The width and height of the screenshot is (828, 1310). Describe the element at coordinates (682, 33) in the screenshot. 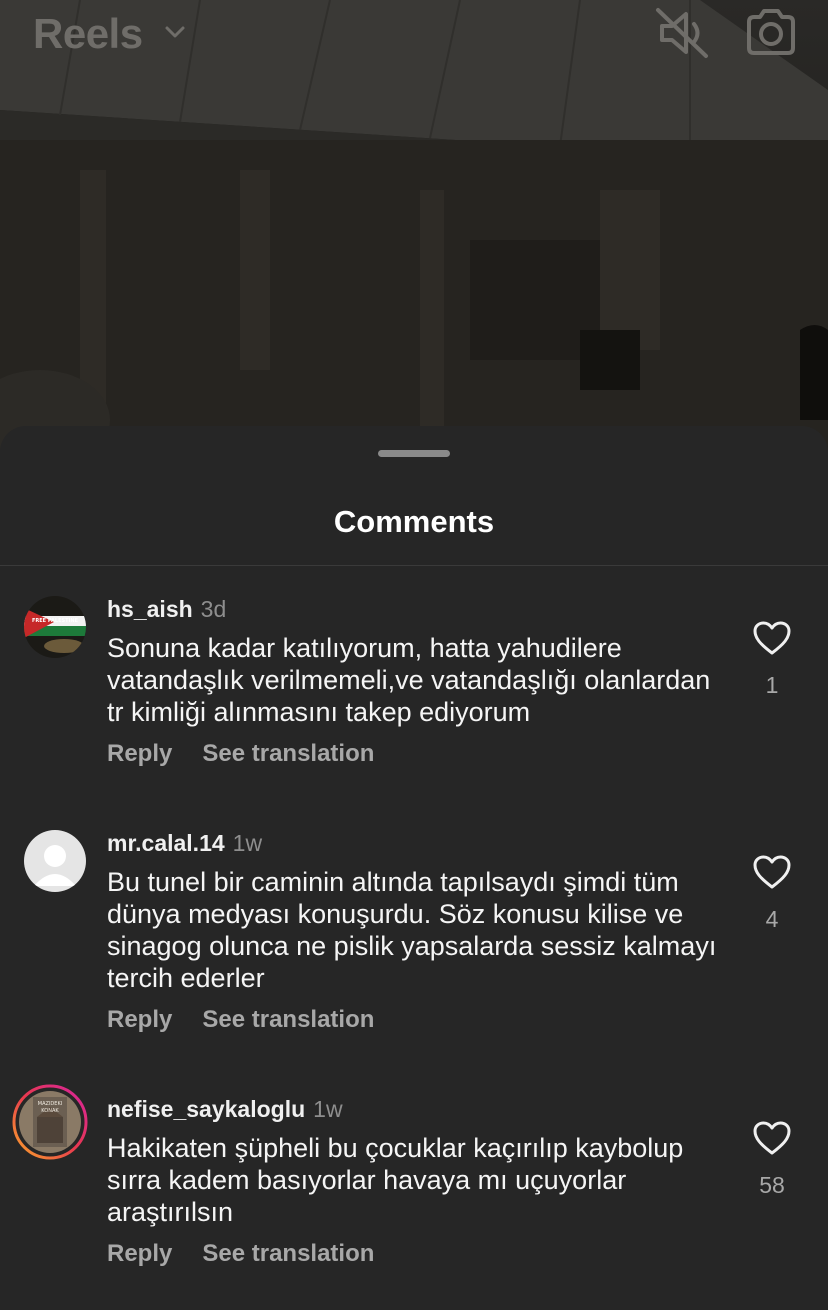

I see `speaker-muted-icon` at that location.